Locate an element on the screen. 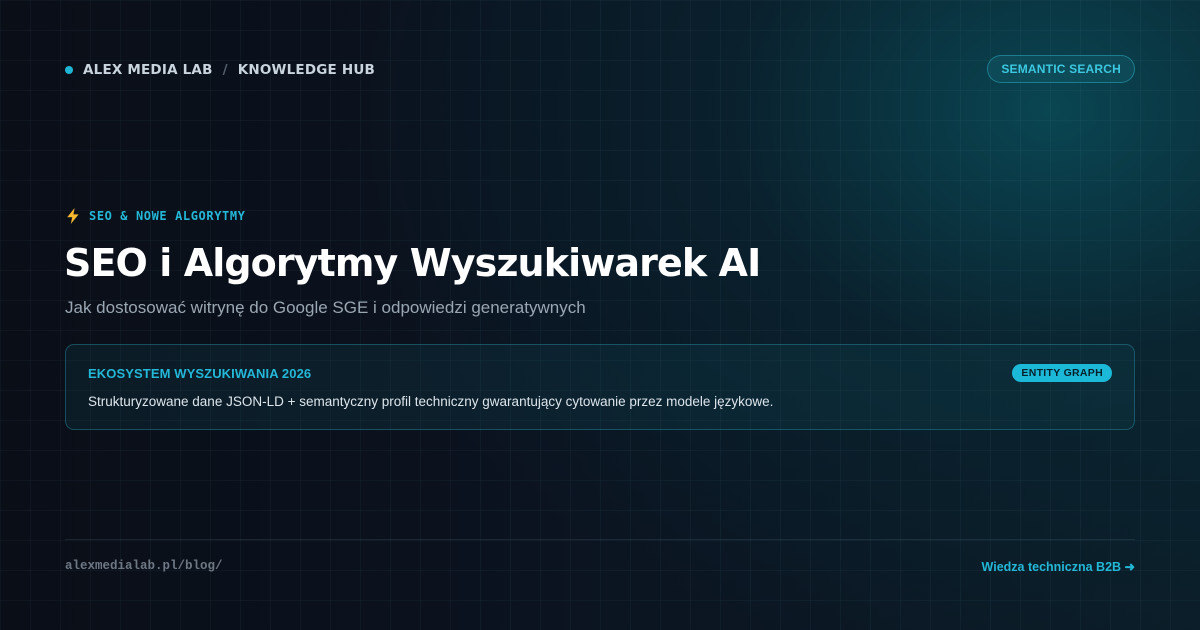 This screenshot has width=1200, height=630. lightning-bolt-icon is located at coordinates (73, 216).